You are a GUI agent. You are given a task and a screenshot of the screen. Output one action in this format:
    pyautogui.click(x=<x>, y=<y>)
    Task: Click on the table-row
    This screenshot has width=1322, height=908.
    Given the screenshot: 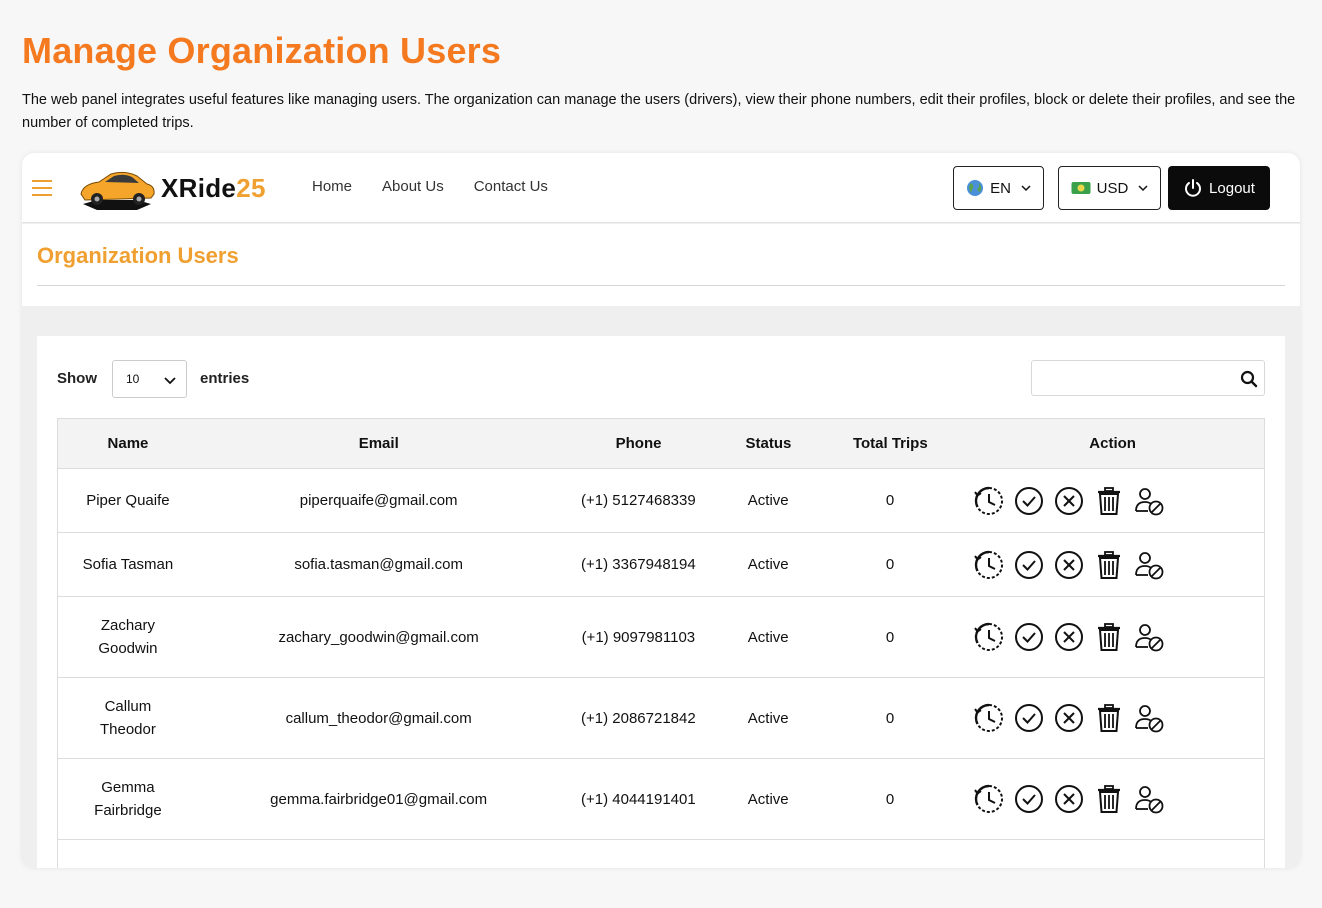 What is the action you would take?
    pyautogui.click(x=661, y=854)
    